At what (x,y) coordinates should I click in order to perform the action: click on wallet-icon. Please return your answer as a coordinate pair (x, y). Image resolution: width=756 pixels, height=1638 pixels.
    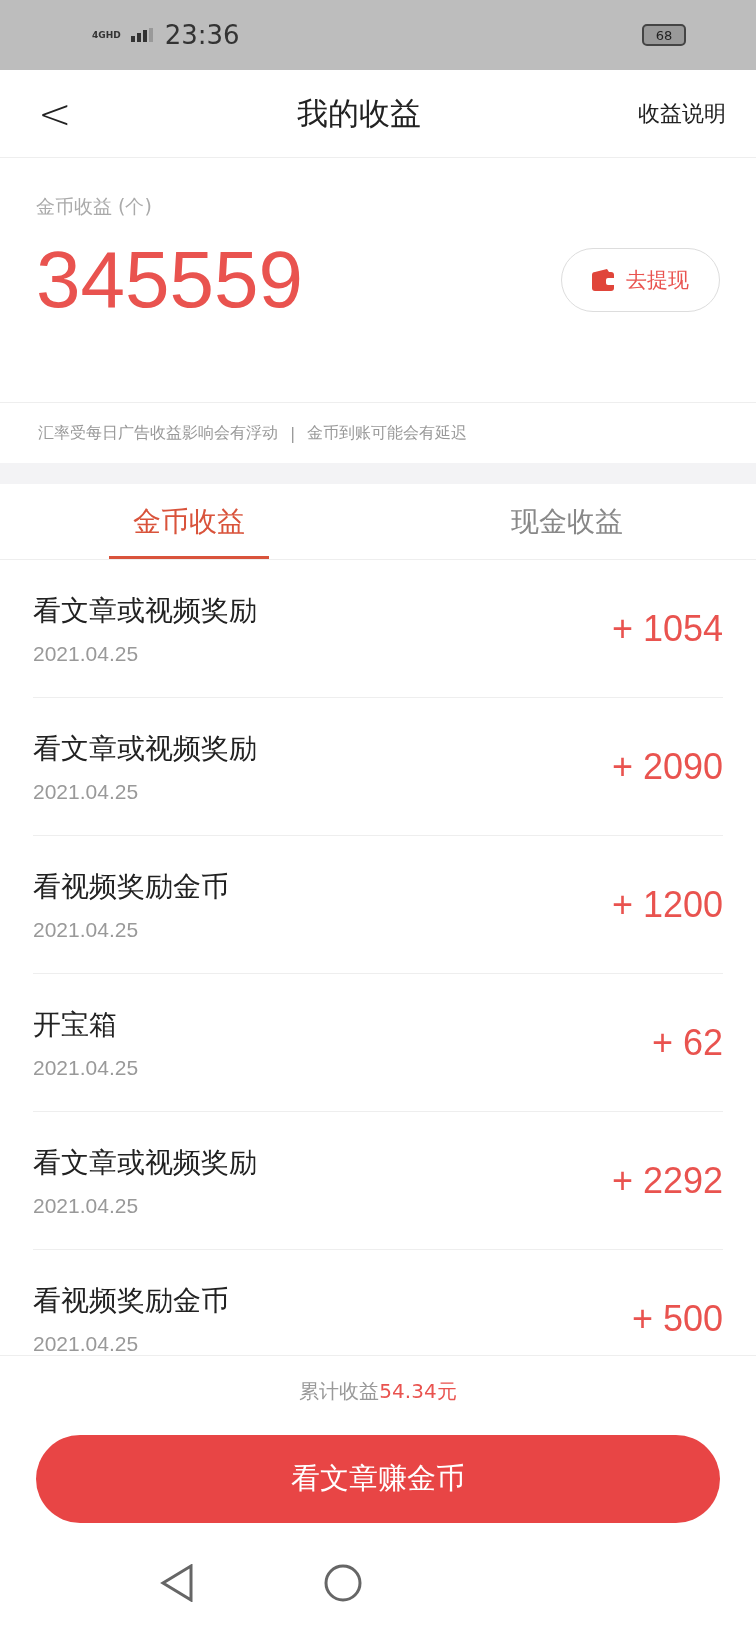
    Looking at the image, I should click on (604, 280).